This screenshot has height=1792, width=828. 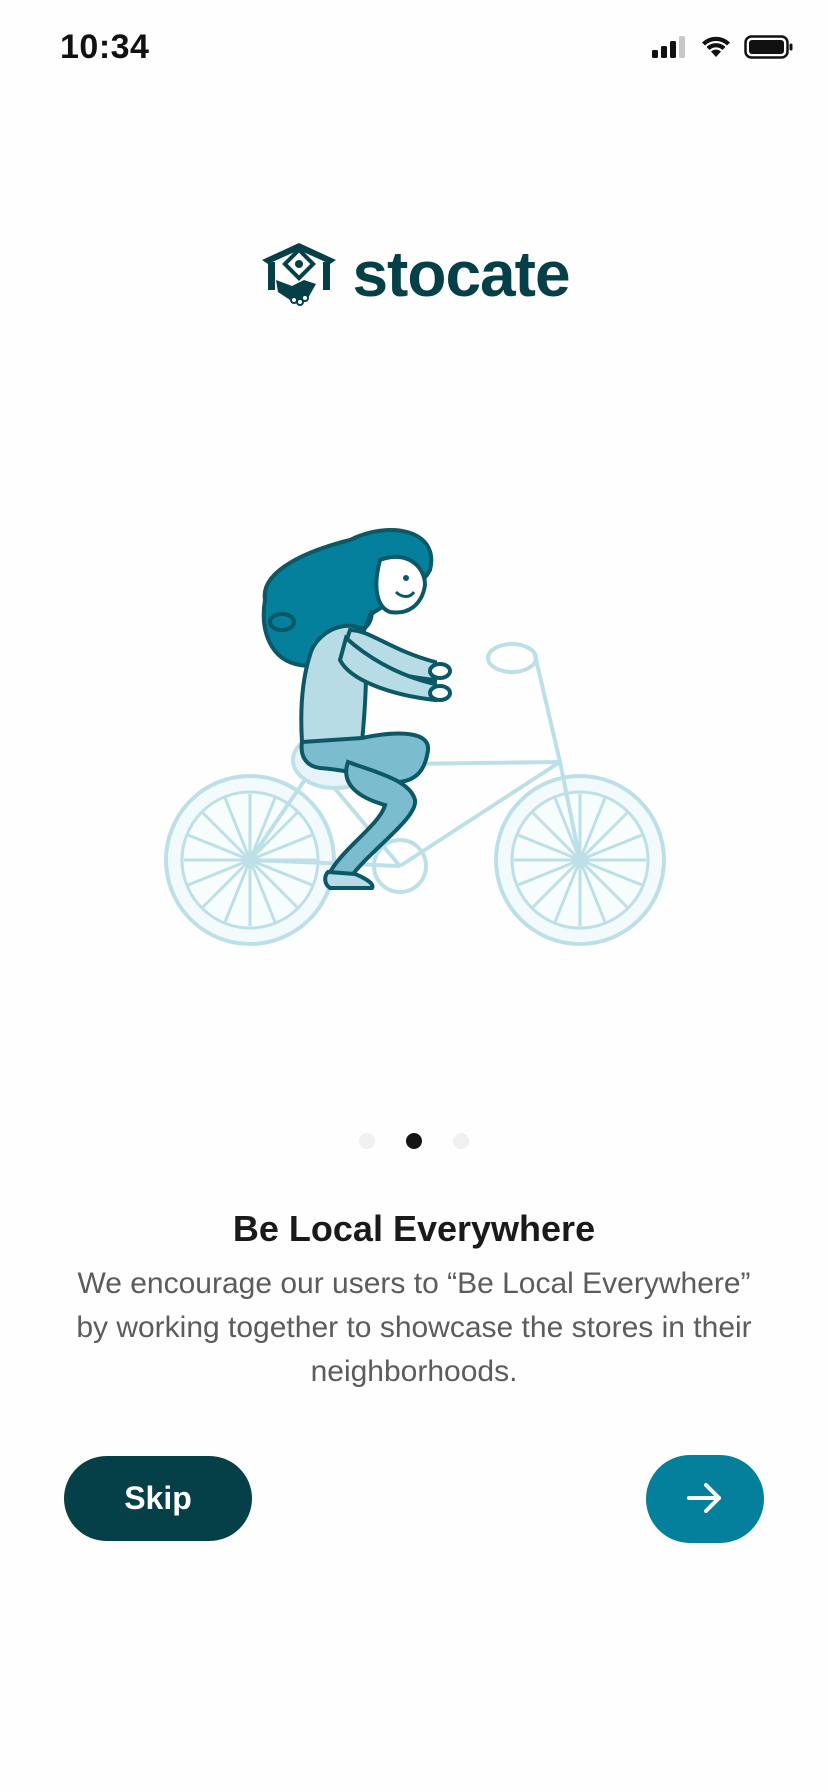 I want to click on storefront-handshake-icon, so click(x=299, y=276).